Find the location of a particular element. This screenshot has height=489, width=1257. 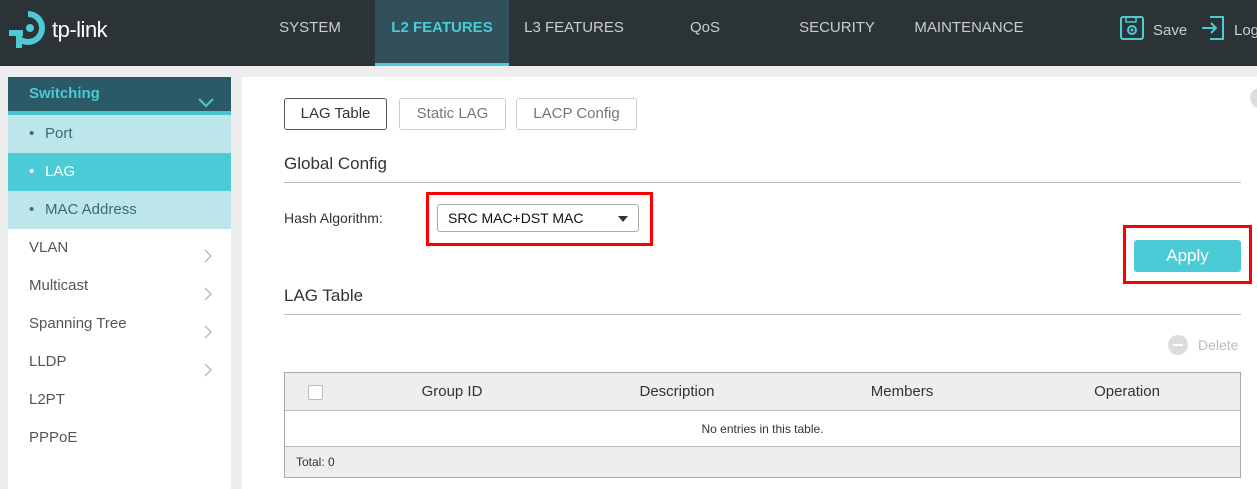

save-button: Save is located at coordinates (1153, 30).